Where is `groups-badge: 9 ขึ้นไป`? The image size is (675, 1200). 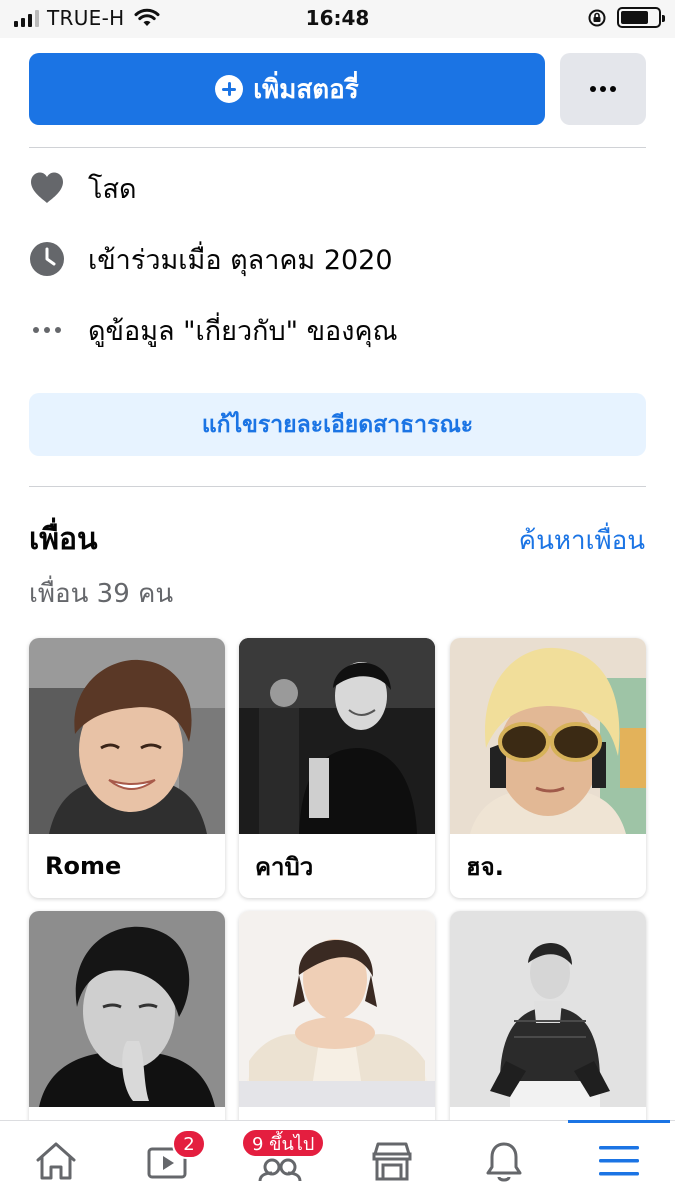 groups-badge: 9 ขึ้นไป is located at coordinates (283, 1143).